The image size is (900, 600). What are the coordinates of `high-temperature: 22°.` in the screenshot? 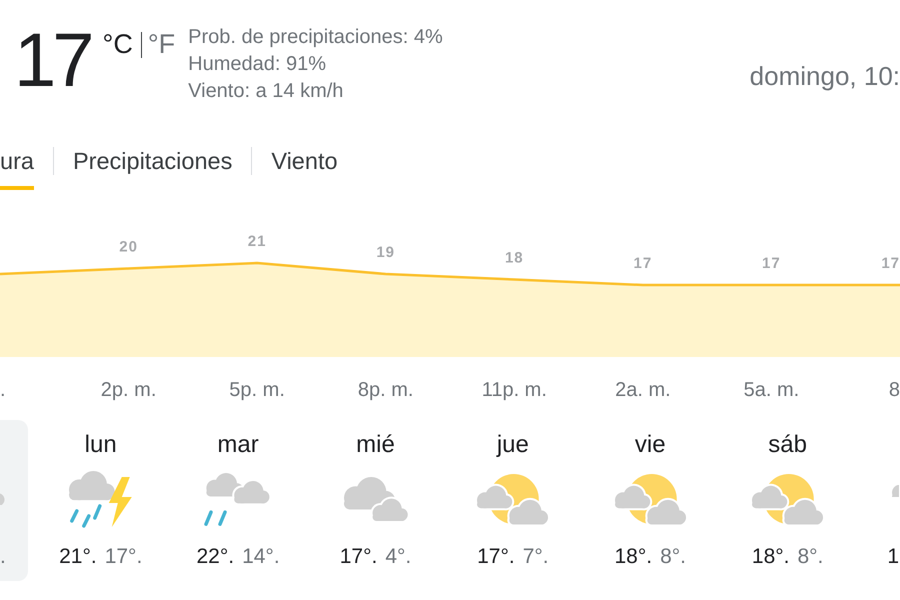 It's located at (215, 557).